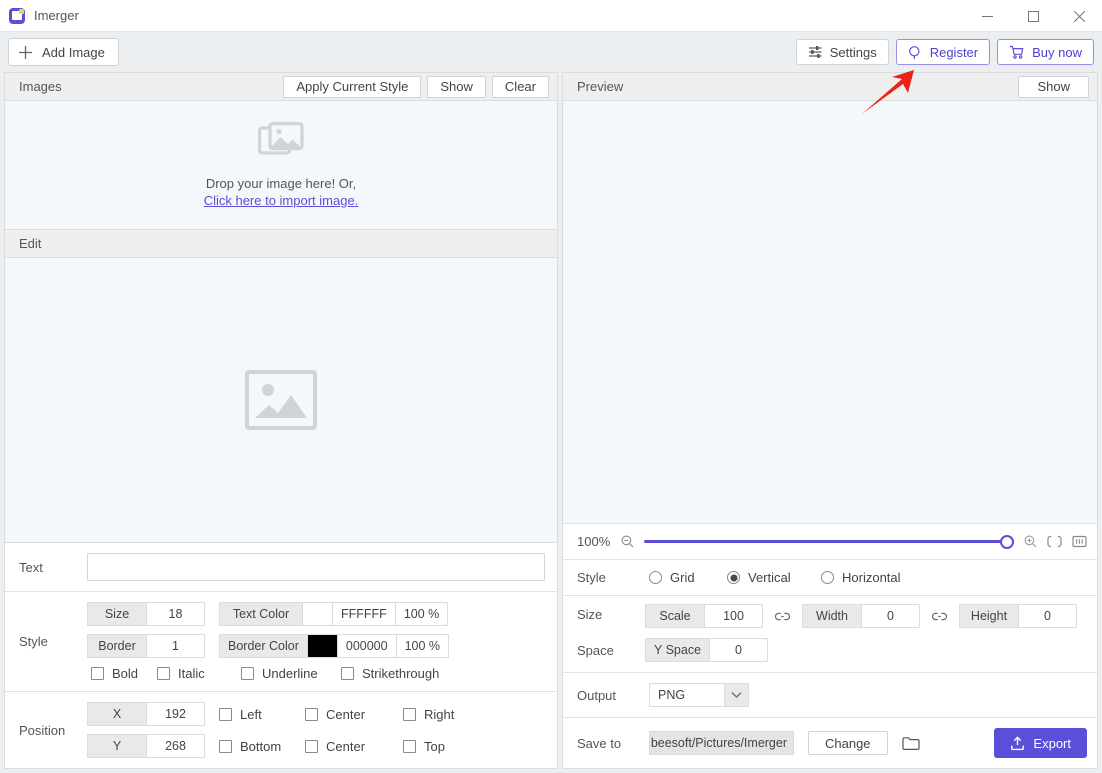 Image resolution: width=1102 pixels, height=773 pixels. I want to click on y-space-field: Y Space 0, so click(707, 650).